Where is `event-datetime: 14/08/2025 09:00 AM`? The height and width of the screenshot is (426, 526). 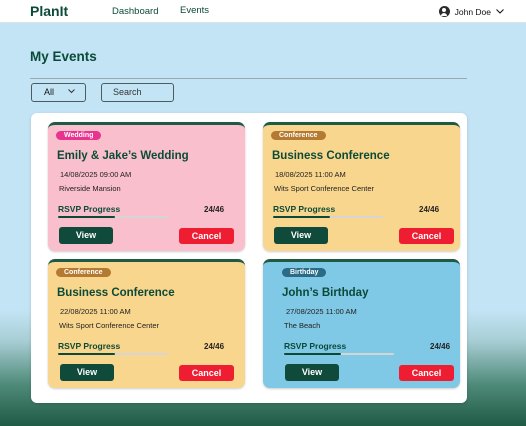
event-datetime: 14/08/2025 09:00 AM is located at coordinates (96, 174).